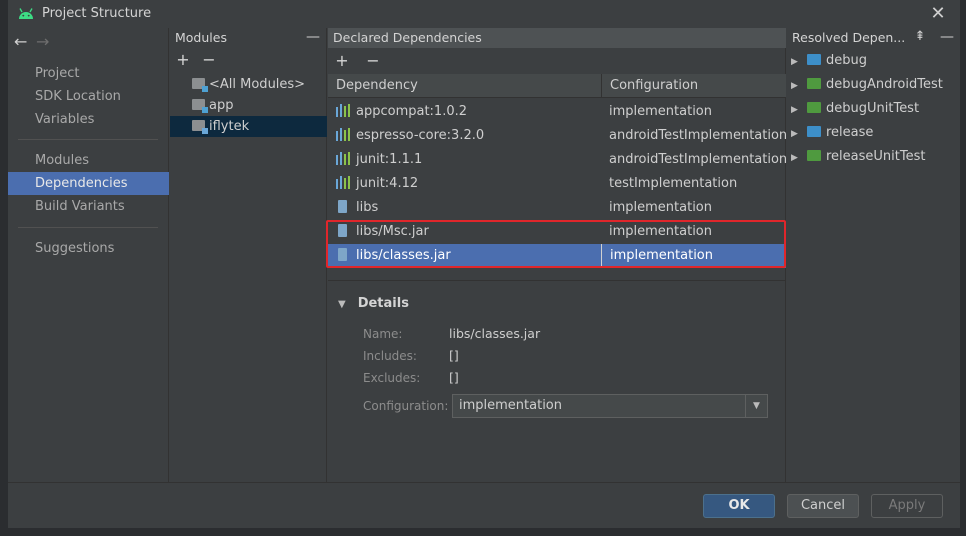 Image resolution: width=966 pixels, height=536 pixels. Describe the element at coordinates (392, 378) in the screenshot. I see `excludes-label: Excludes:` at that location.